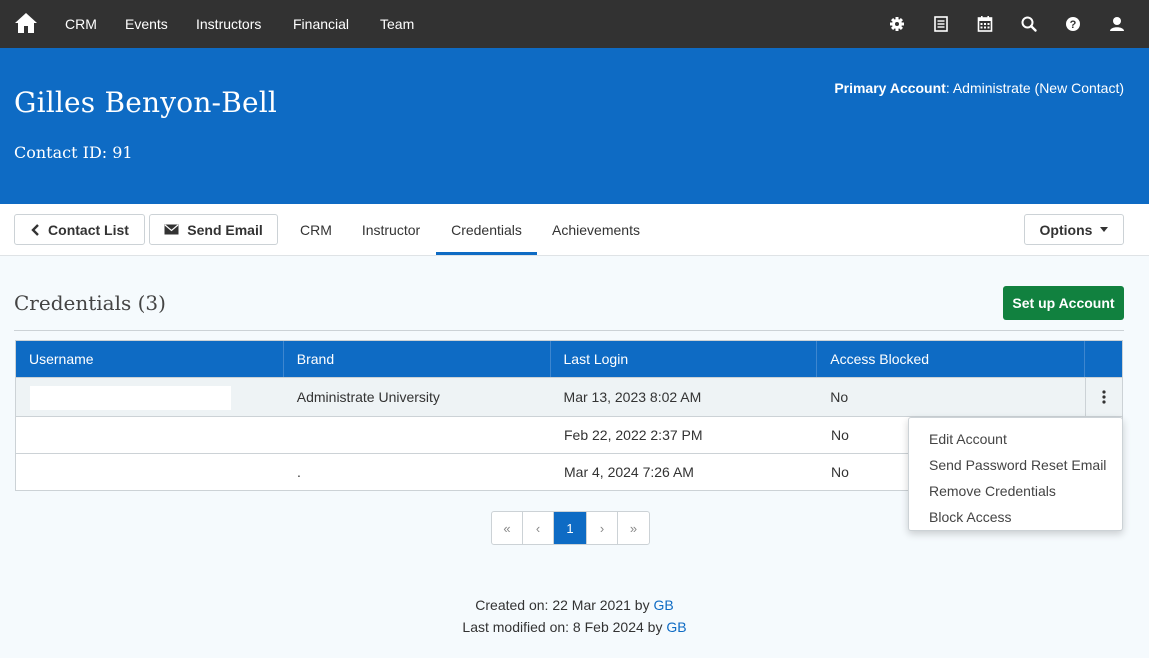  I want to click on calendar-icon, so click(985, 24).